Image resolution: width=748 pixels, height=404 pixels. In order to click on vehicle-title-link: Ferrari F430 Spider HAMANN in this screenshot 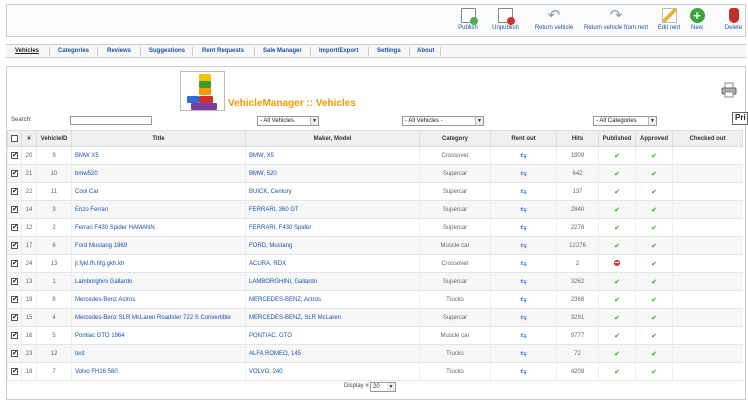, I will do `click(115, 228)`.